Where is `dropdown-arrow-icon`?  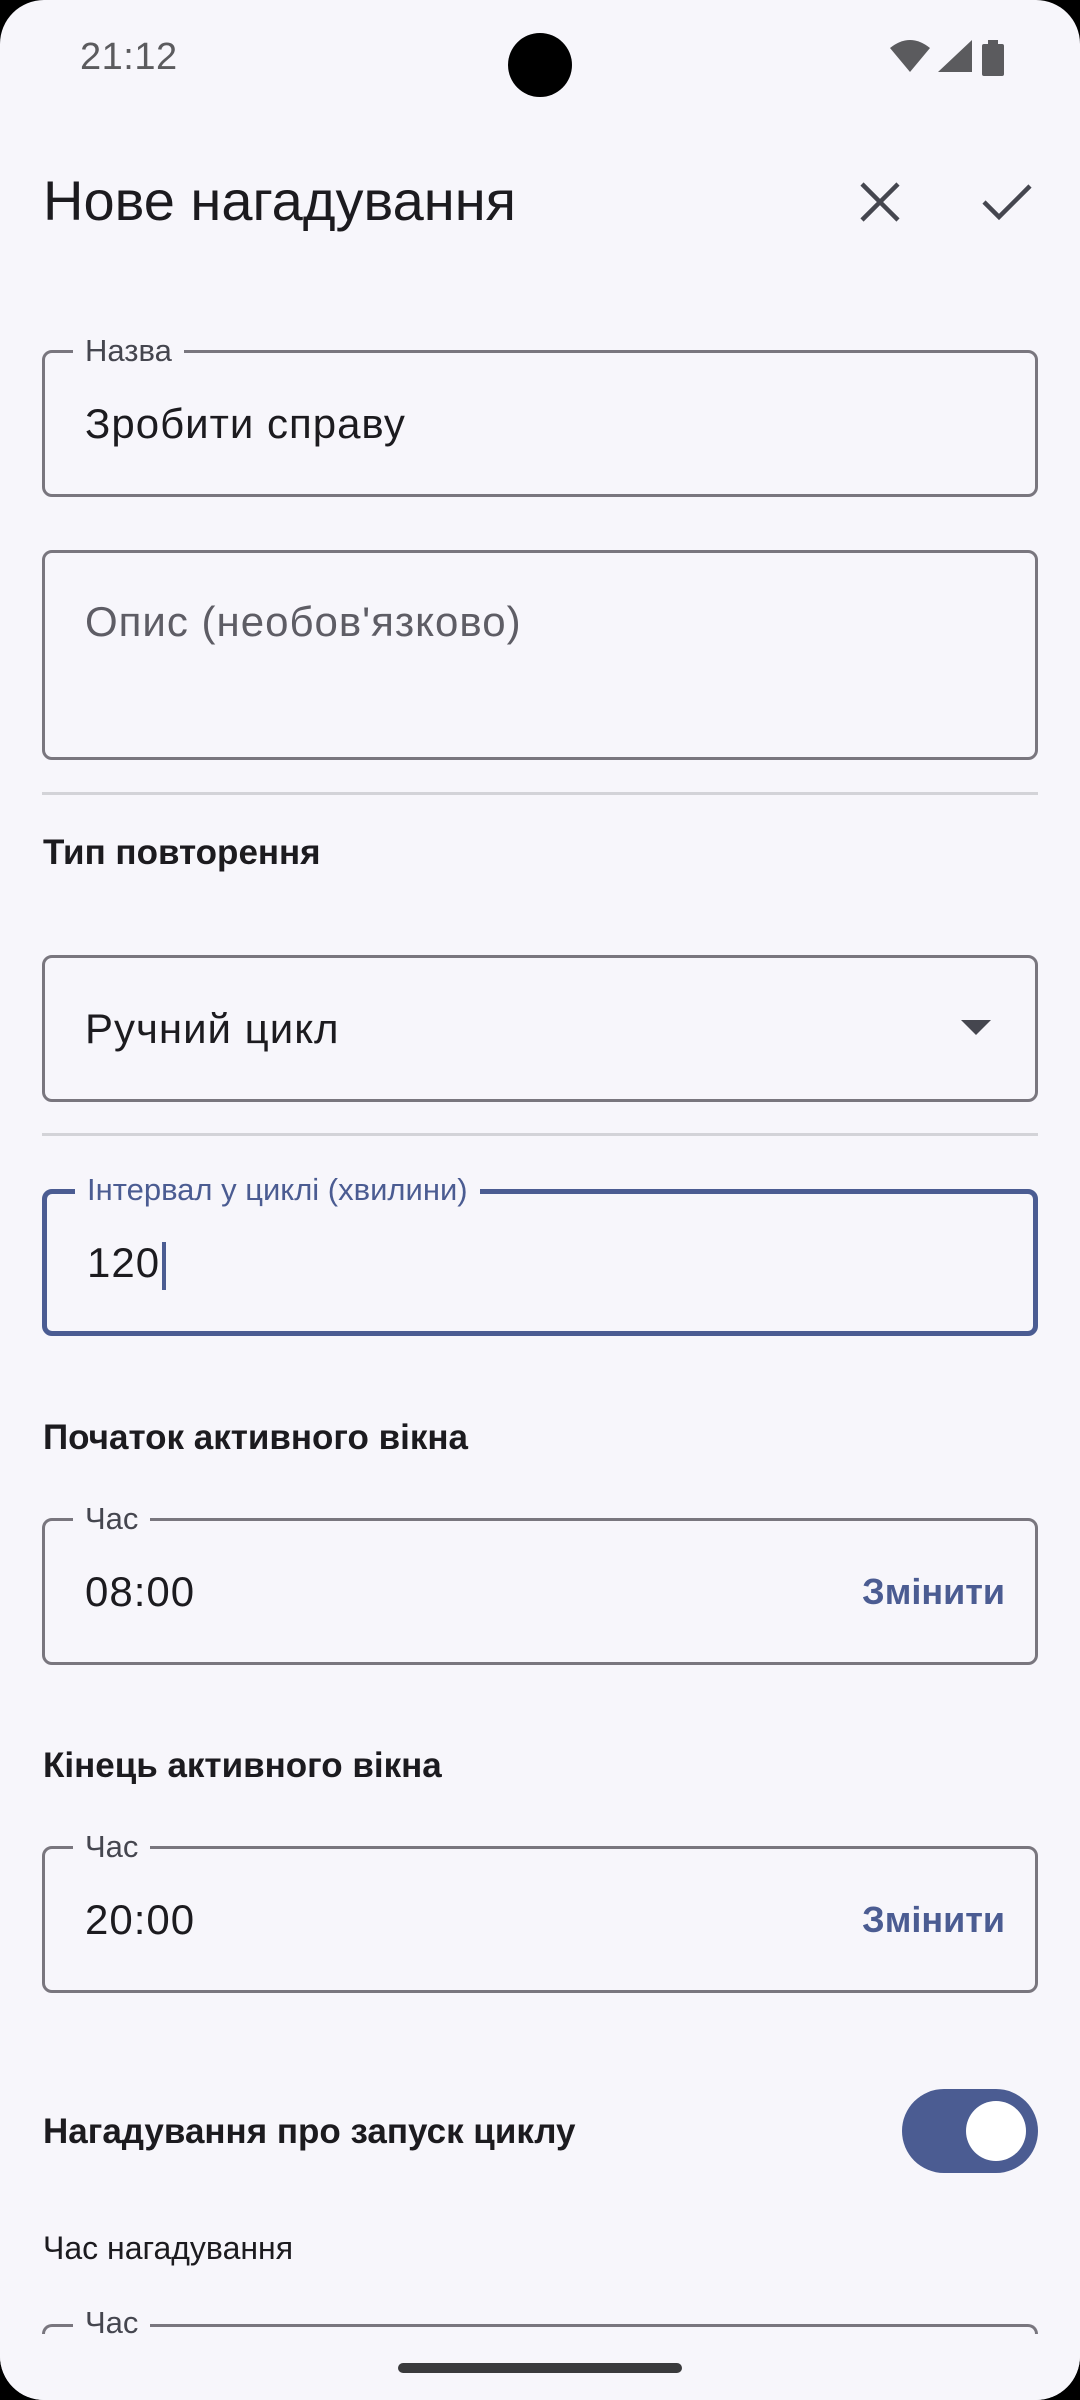 dropdown-arrow-icon is located at coordinates (976, 1027).